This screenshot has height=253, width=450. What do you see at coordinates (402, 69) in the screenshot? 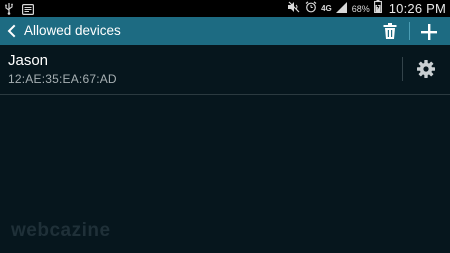
I see `row-divider` at bounding box center [402, 69].